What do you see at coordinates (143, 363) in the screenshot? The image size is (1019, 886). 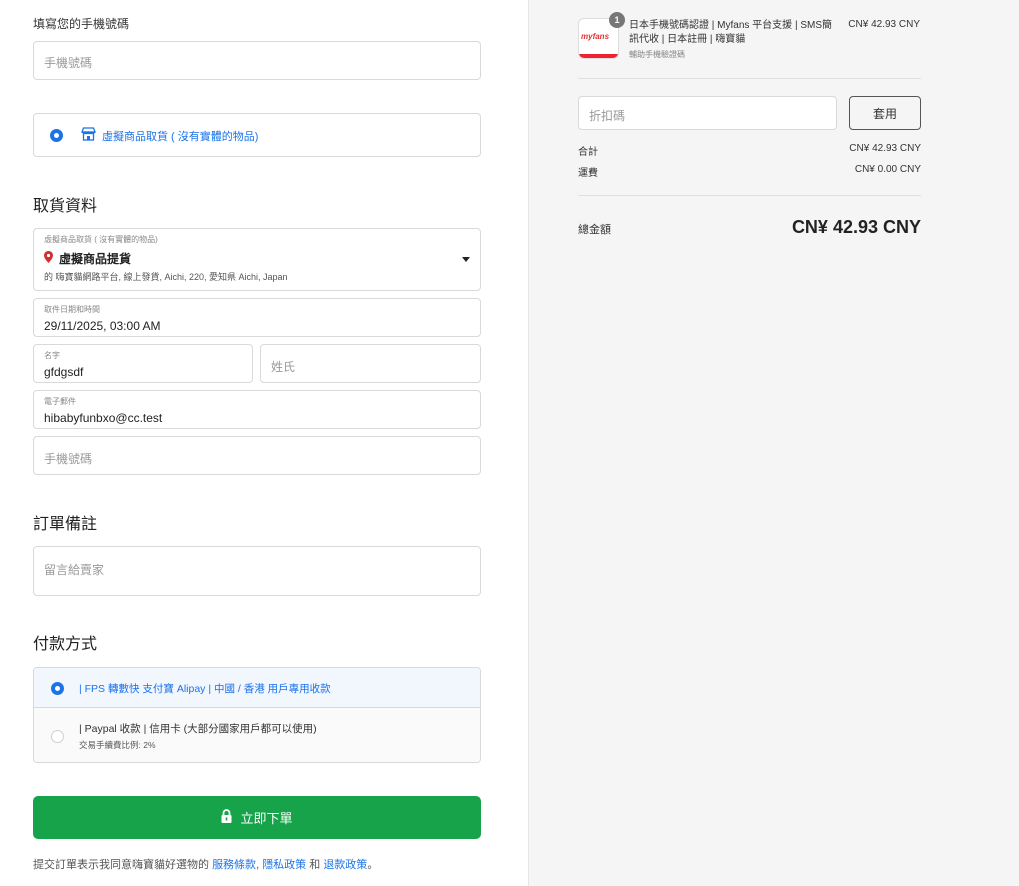 I see `first-name-input: 名字 gfdgsdf` at bounding box center [143, 363].